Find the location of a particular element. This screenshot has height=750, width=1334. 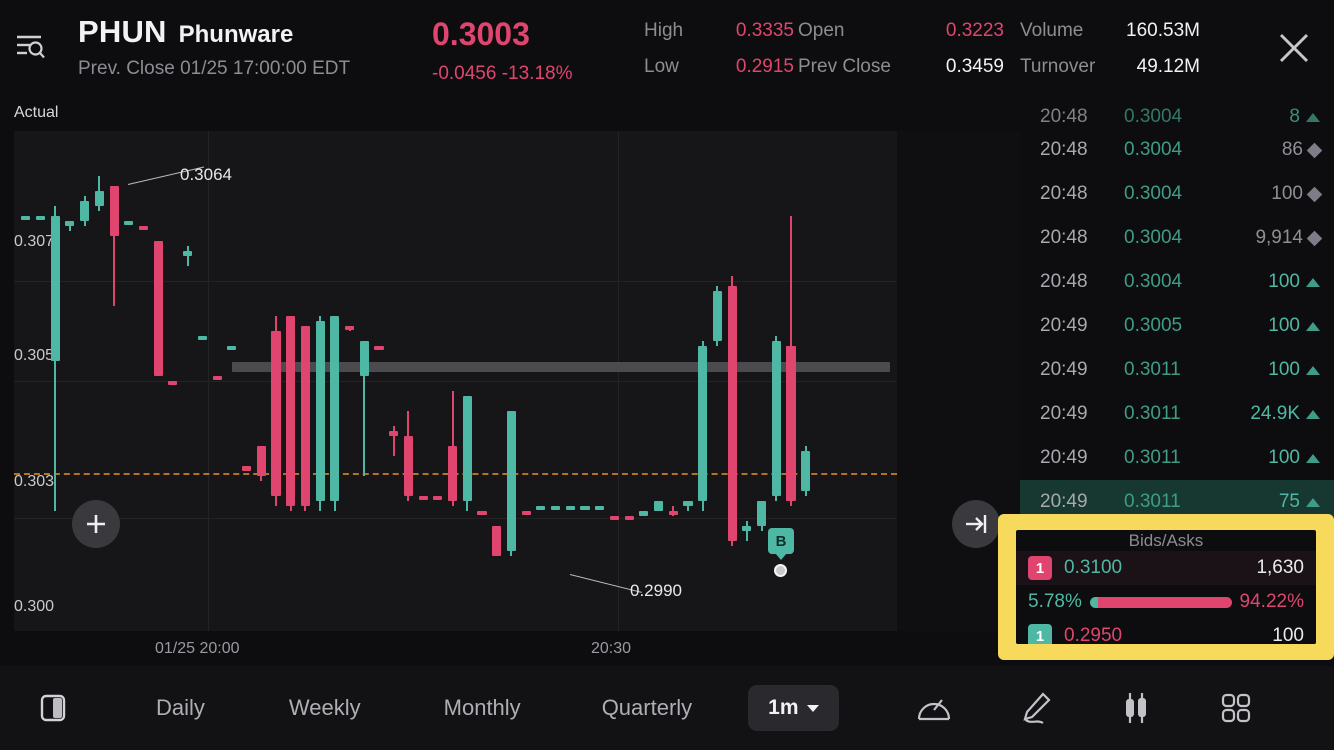

gauge-icon is located at coordinates (934, 708).